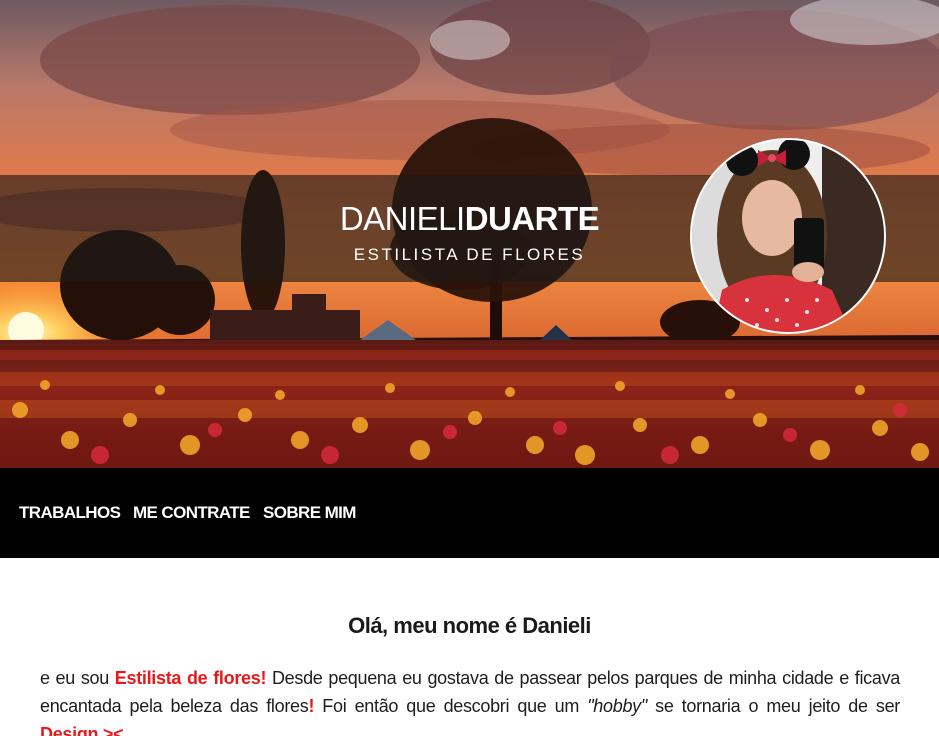  What do you see at coordinates (77, 678) in the screenshot?
I see `intro-text-1: e eu sou` at bounding box center [77, 678].